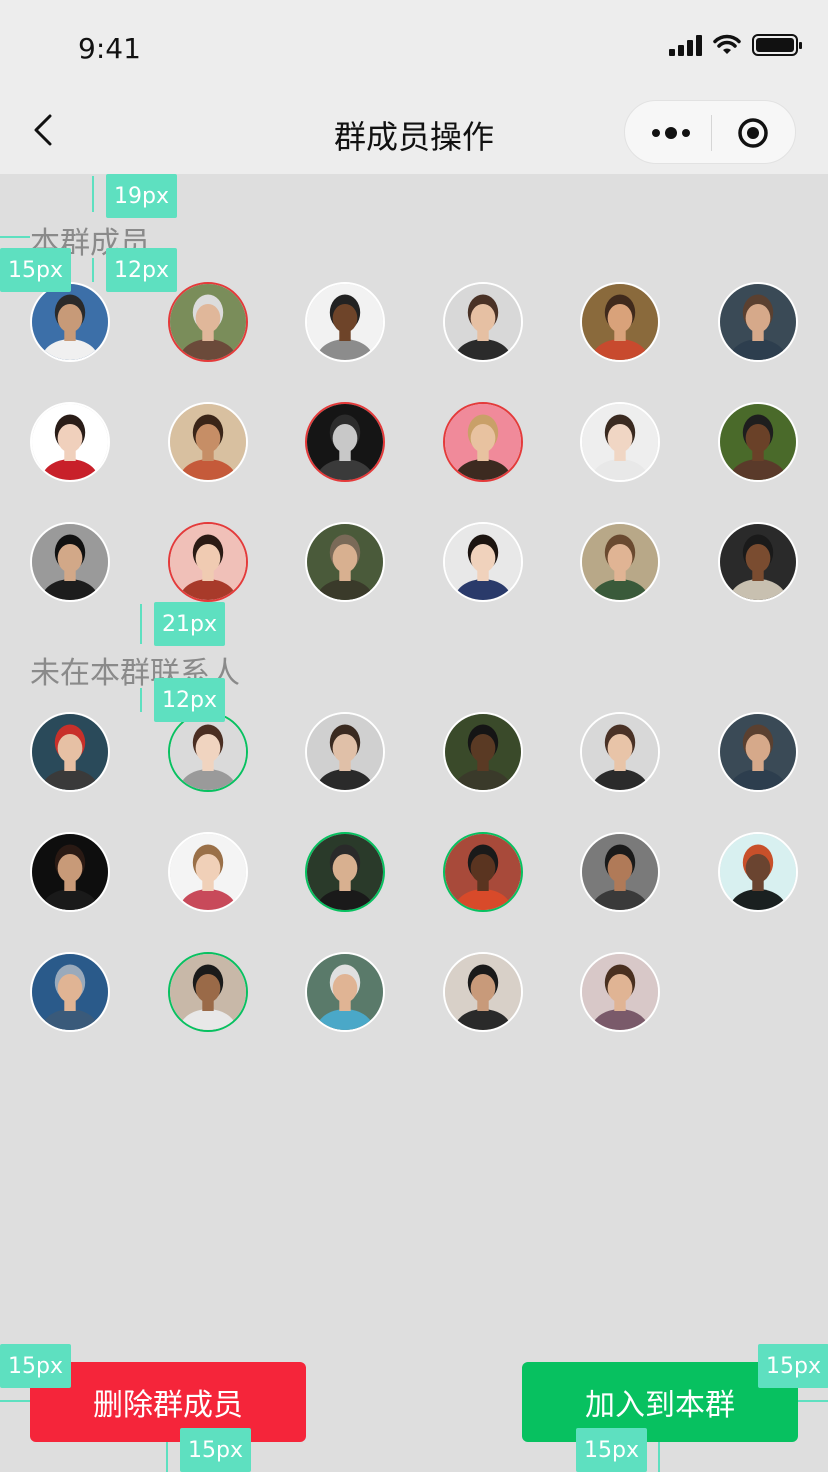 The height and width of the screenshot is (1472, 828). I want to click on more-dots-icon, so click(671, 133).